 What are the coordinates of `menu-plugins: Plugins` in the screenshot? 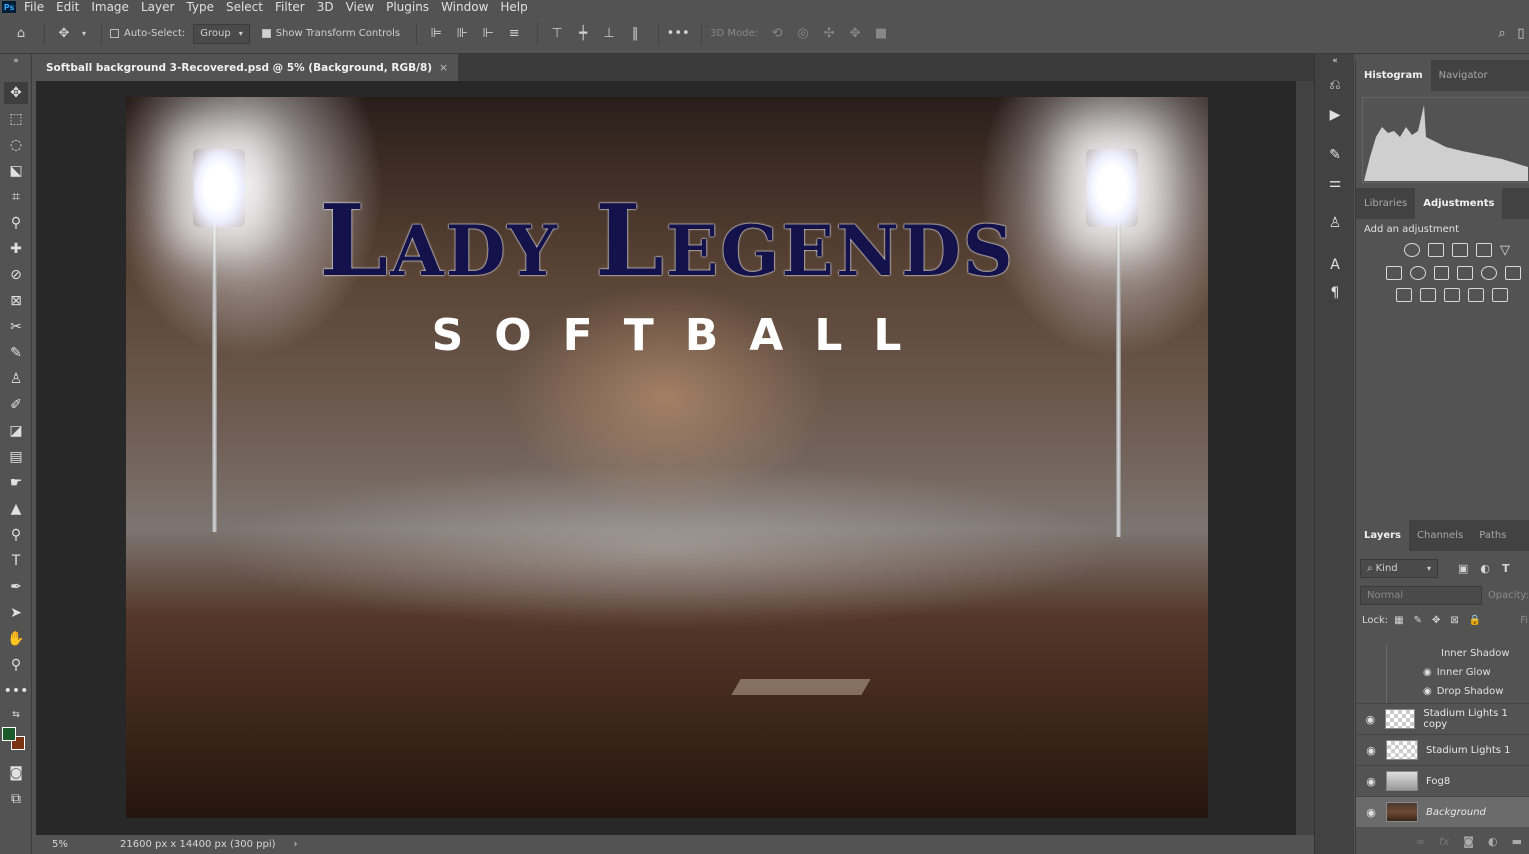 It's located at (407, 7).